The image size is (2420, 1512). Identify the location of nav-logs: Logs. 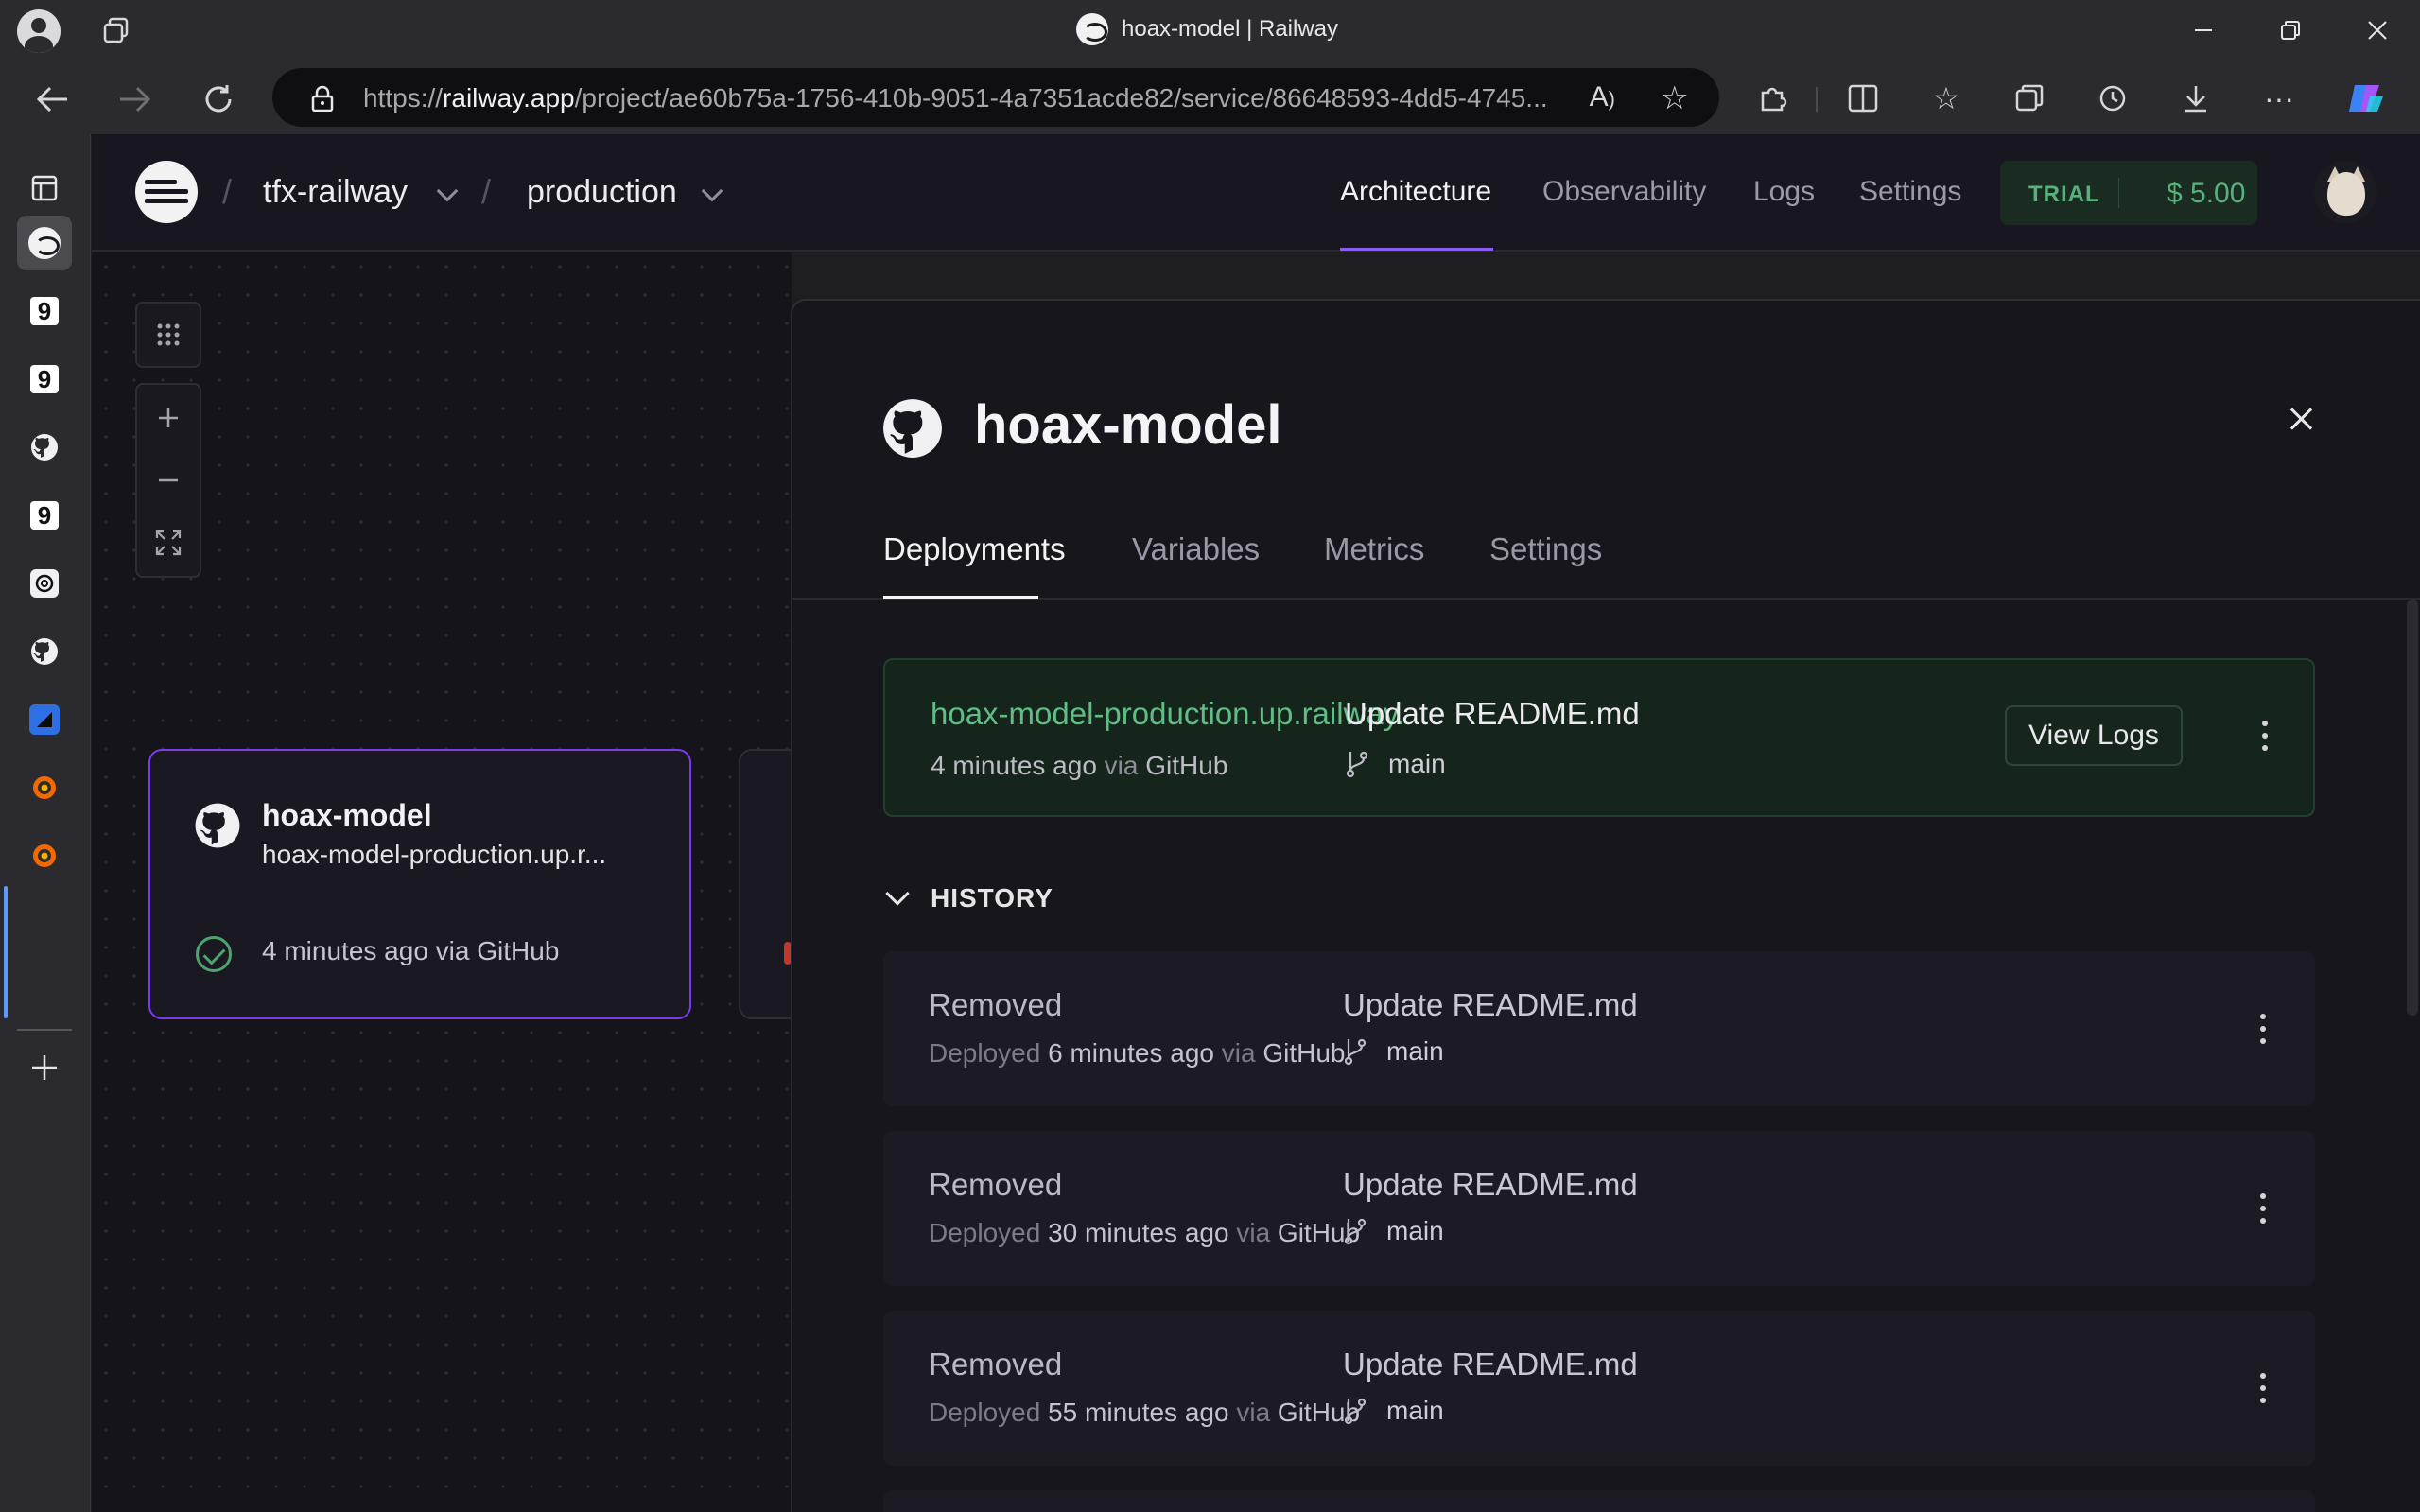
(1784, 192).